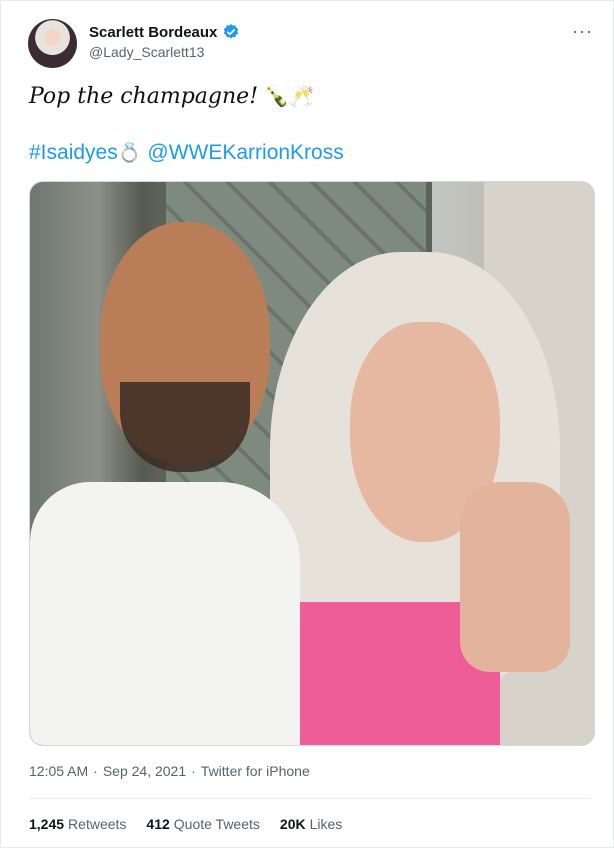 This screenshot has height=848, width=614. I want to click on author-handle: @Lady_Scarlett13, so click(146, 52).